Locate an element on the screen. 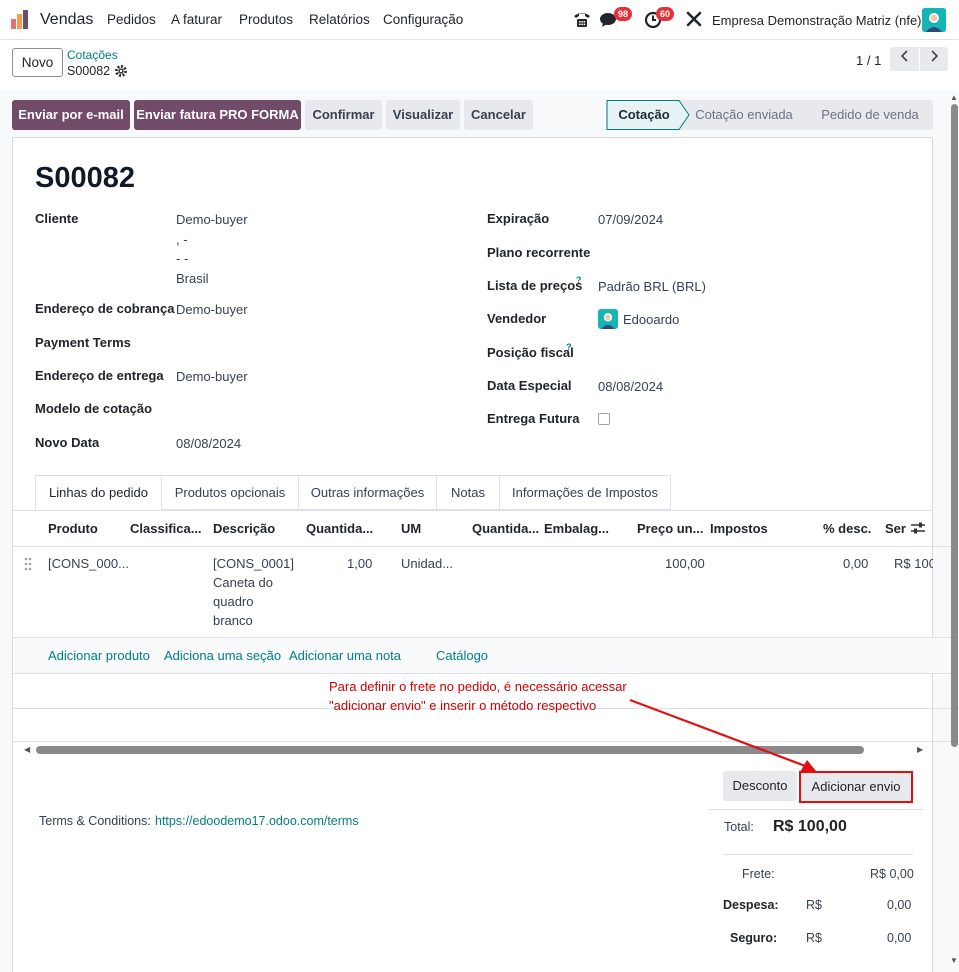 The image size is (959, 972). menu-a-faturar: A faturar is located at coordinates (196, 19).